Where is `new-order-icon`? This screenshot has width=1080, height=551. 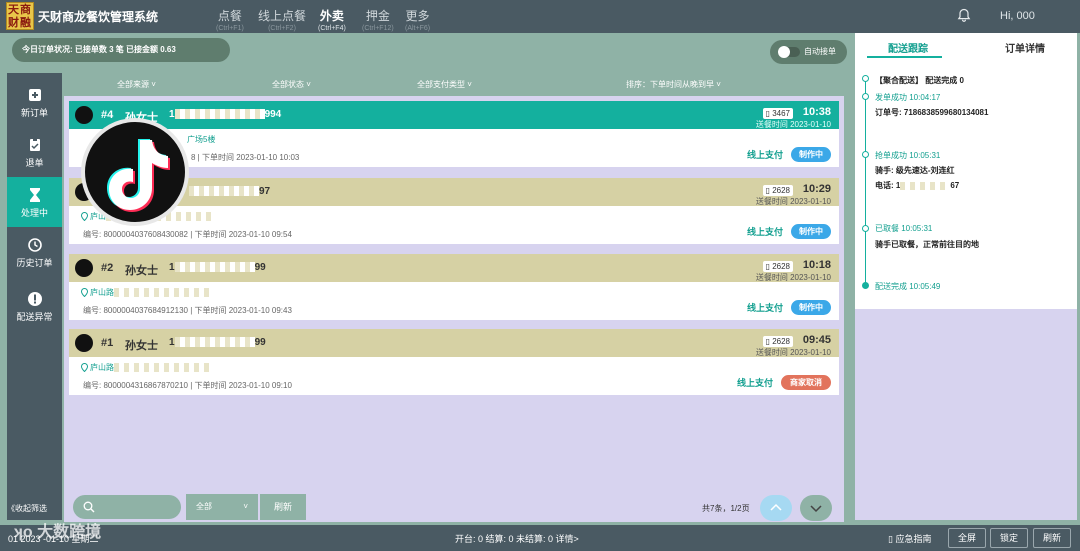 new-order-icon is located at coordinates (34, 95).